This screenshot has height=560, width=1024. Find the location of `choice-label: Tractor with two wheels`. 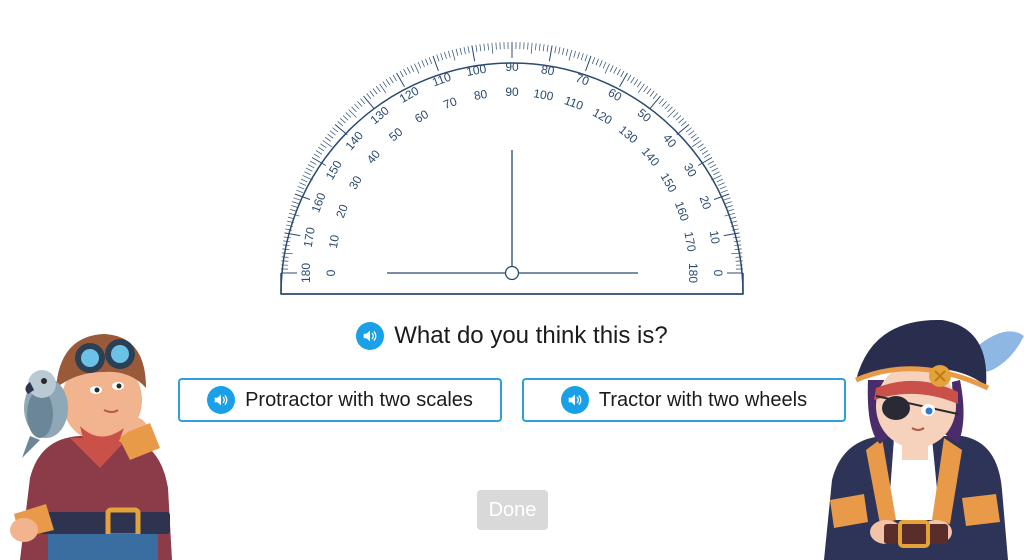

choice-label: Tractor with two wheels is located at coordinates (703, 399).